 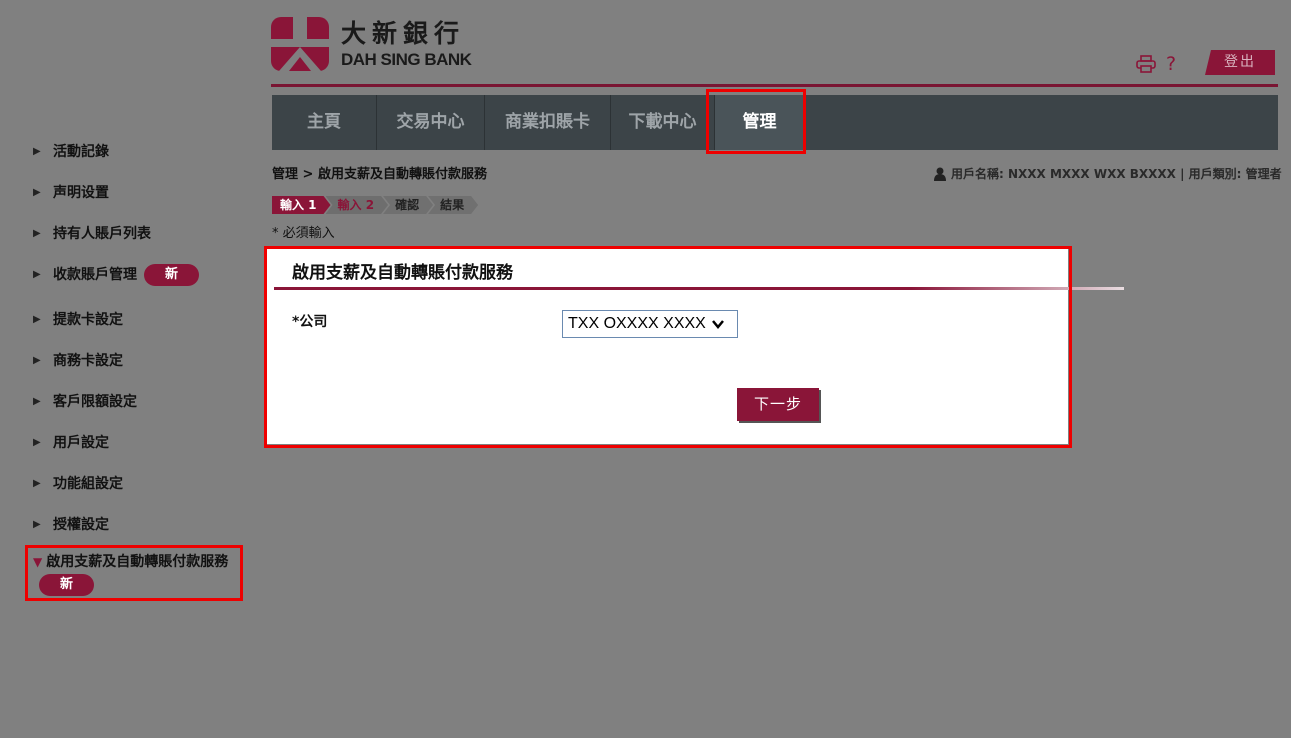 What do you see at coordinates (301, 205) in the screenshot?
I see `step-input-1: 輸入 1` at bounding box center [301, 205].